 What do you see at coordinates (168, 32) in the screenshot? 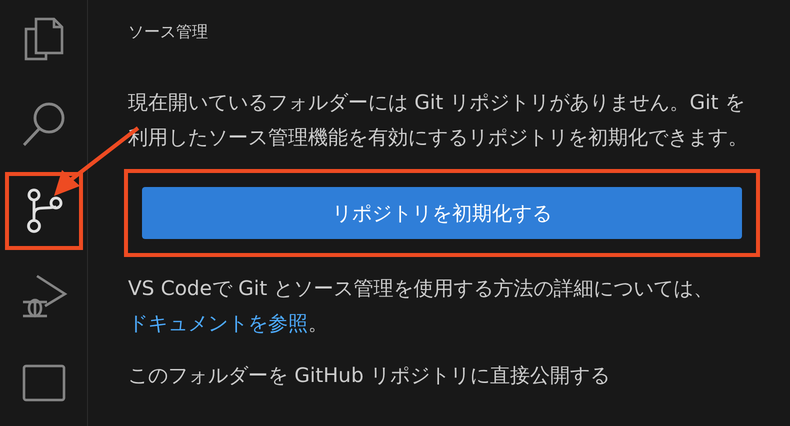
I see `panel-title: ソース管理` at bounding box center [168, 32].